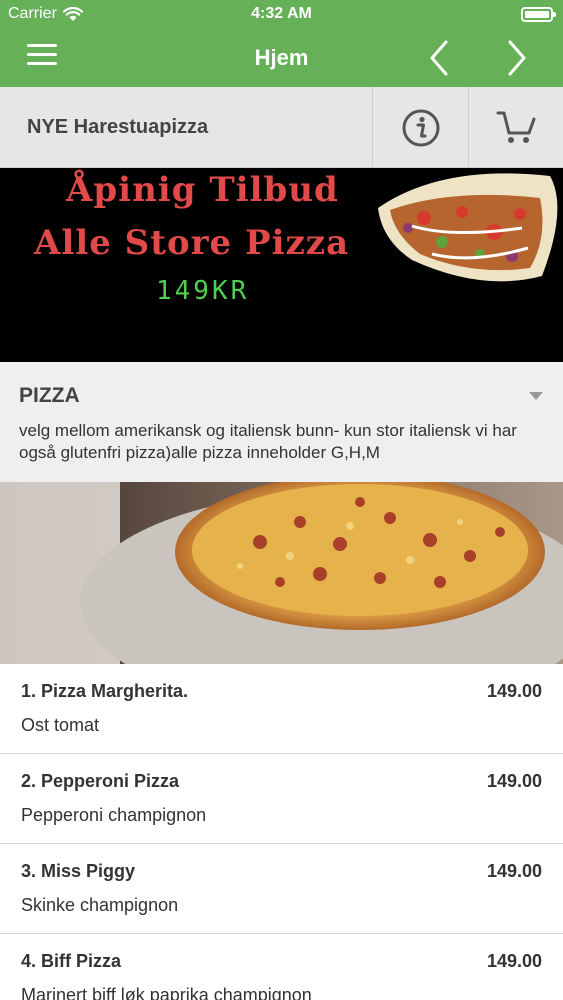  I want to click on info-icon, so click(420, 127).